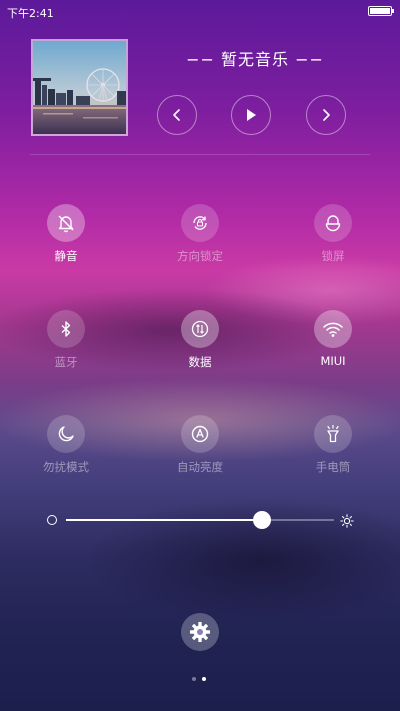  What do you see at coordinates (333, 361) in the screenshot?
I see `toggle-label: MIUI` at bounding box center [333, 361].